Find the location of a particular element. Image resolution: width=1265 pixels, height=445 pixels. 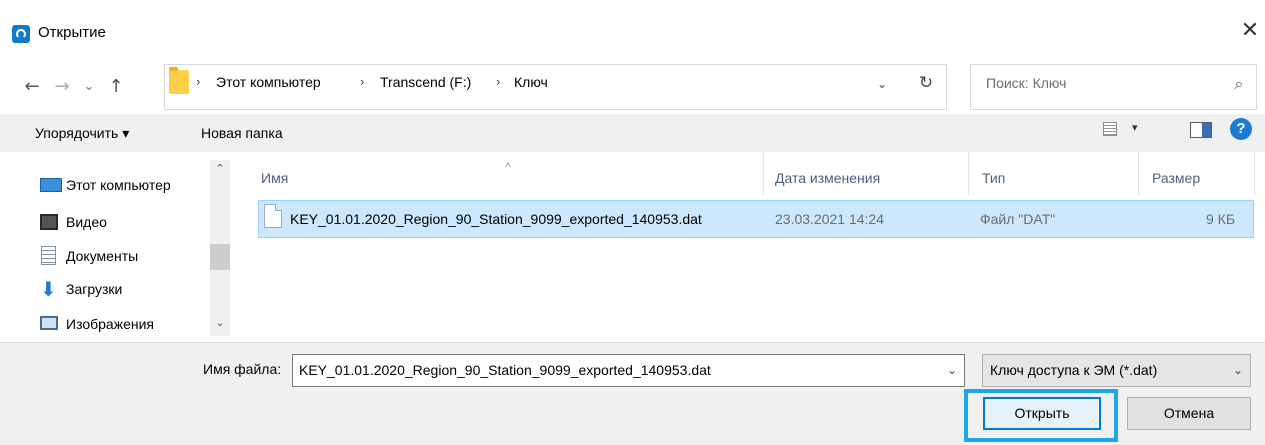

breadcrumb-this-pc: Этот компьютер is located at coordinates (268, 82).